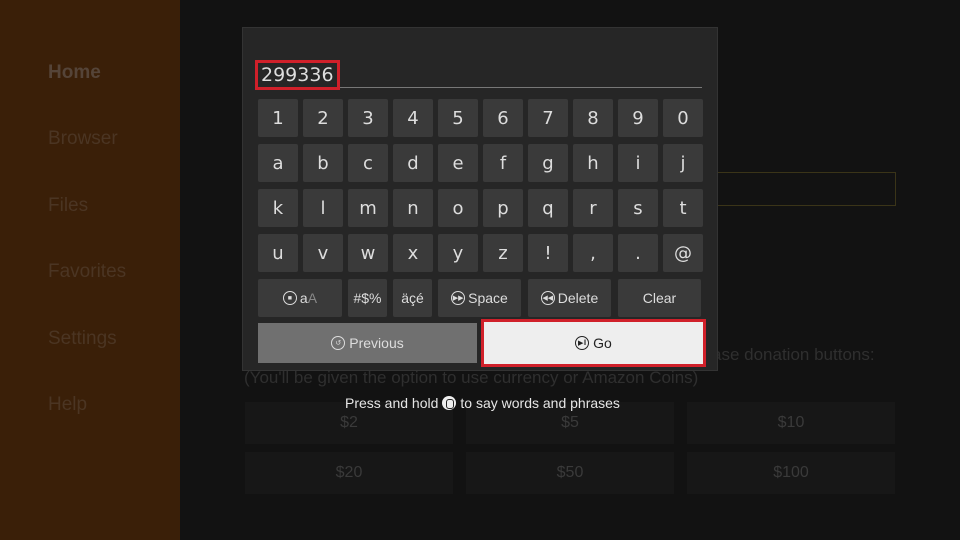 The width and height of the screenshot is (960, 540). What do you see at coordinates (683, 163) in the screenshot?
I see `key-j: j` at bounding box center [683, 163].